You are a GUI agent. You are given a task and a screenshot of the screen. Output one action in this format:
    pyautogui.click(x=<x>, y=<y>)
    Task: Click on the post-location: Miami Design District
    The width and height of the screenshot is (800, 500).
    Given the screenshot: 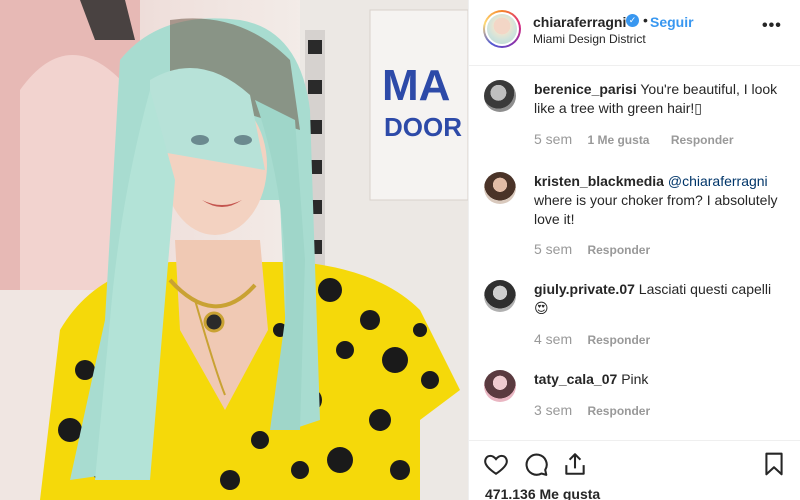 What is the action you would take?
    pyautogui.click(x=589, y=39)
    